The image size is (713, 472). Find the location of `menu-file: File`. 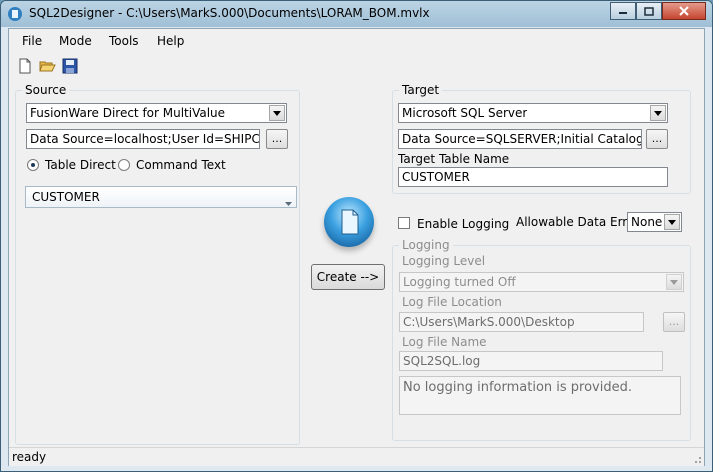

menu-file: File is located at coordinates (32, 41).